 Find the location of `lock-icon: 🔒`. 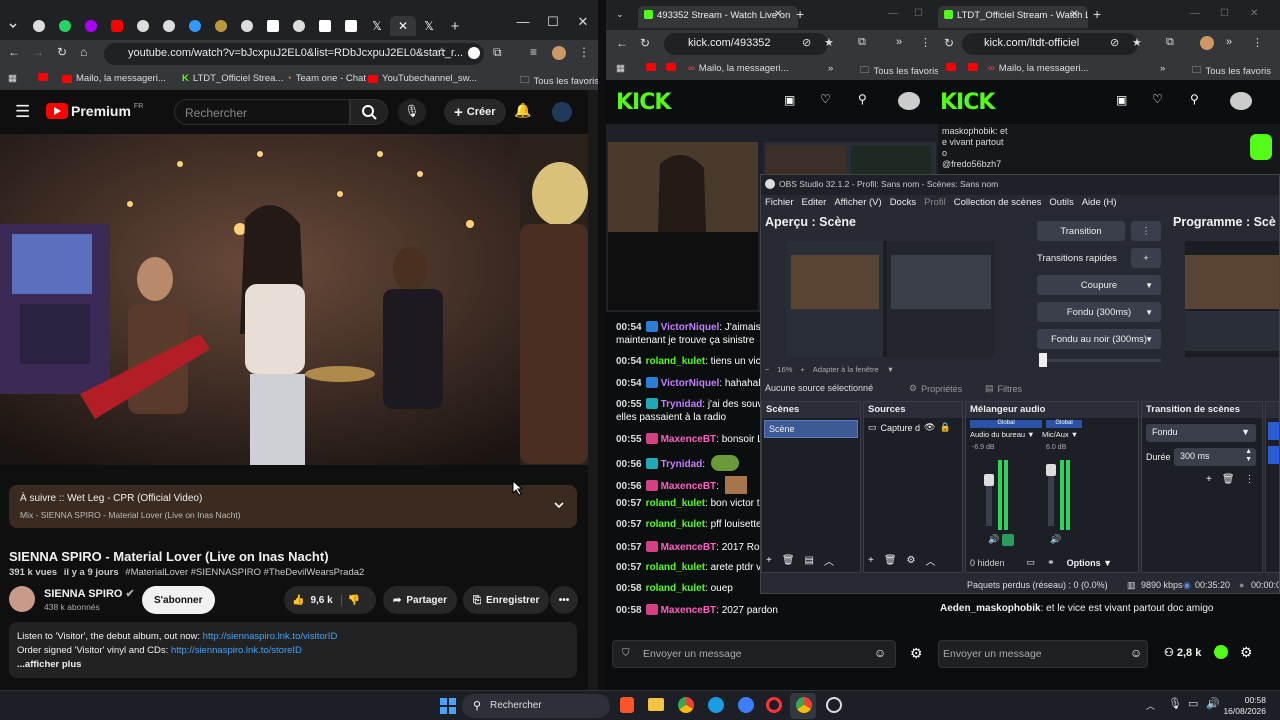

lock-icon: 🔒 is located at coordinates (944, 427).